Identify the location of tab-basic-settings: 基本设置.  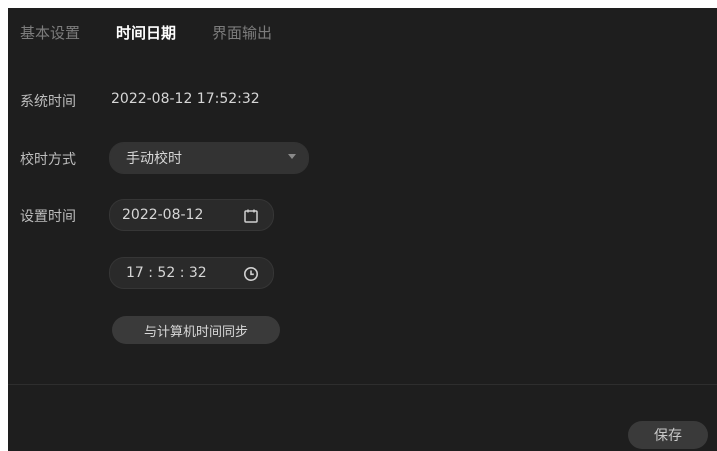
(50, 32).